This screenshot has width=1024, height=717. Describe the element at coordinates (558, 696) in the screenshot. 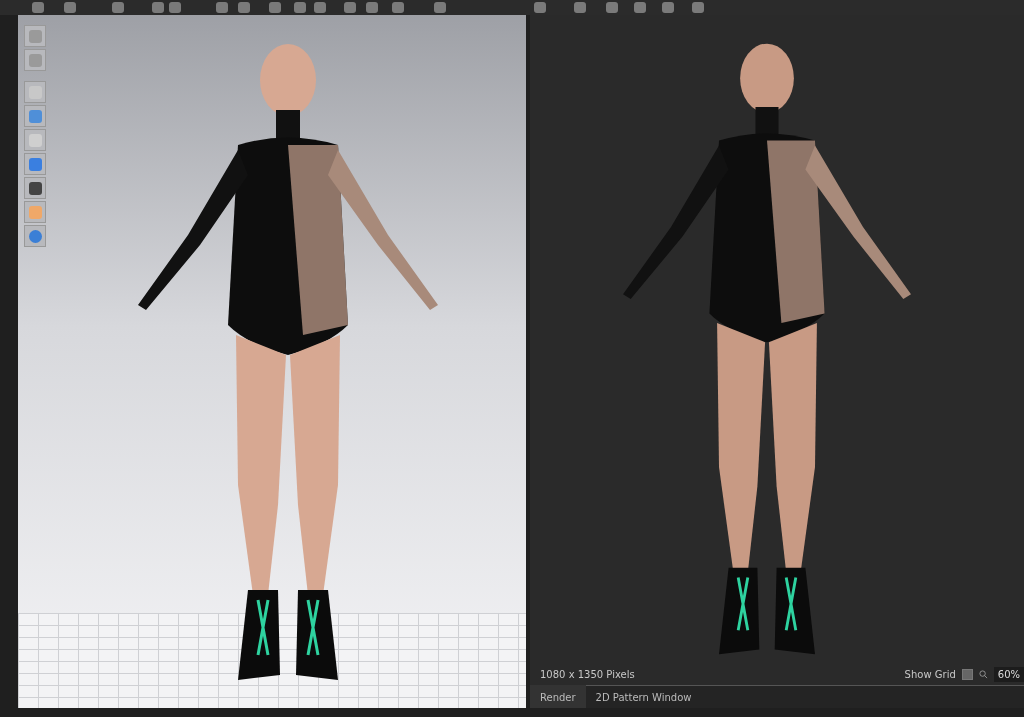

I see `tab: Render` at that location.